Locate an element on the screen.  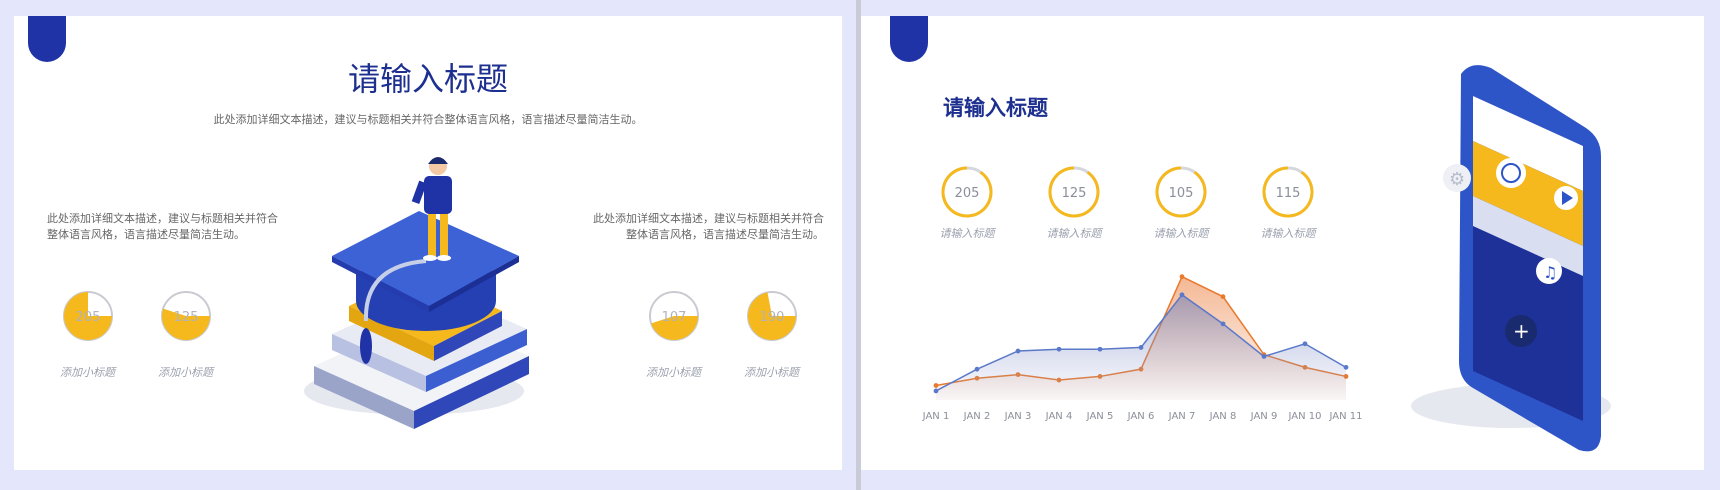
graduation-books-illustration is located at coordinates (416, 293).